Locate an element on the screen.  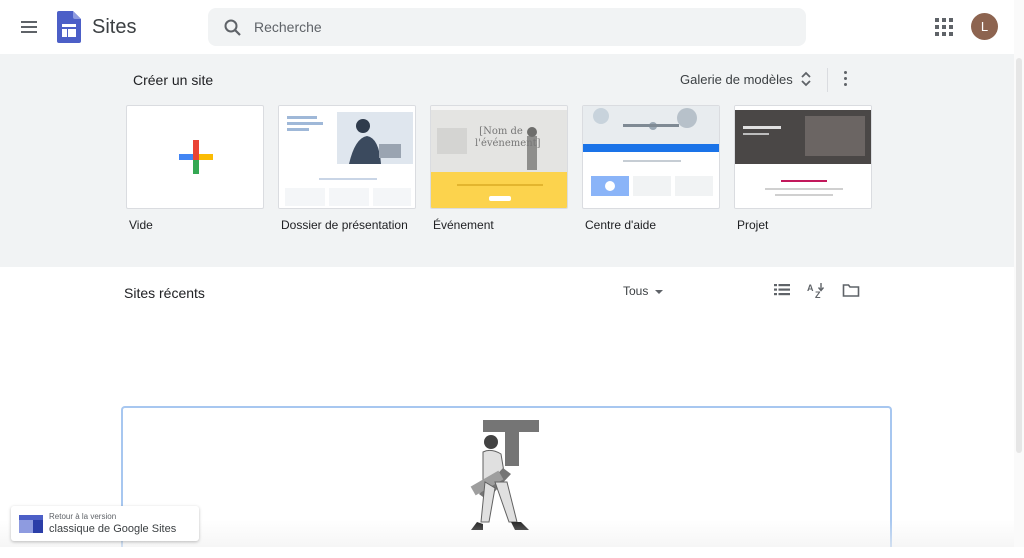
template-label: Vide is located at coordinates (141, 225).